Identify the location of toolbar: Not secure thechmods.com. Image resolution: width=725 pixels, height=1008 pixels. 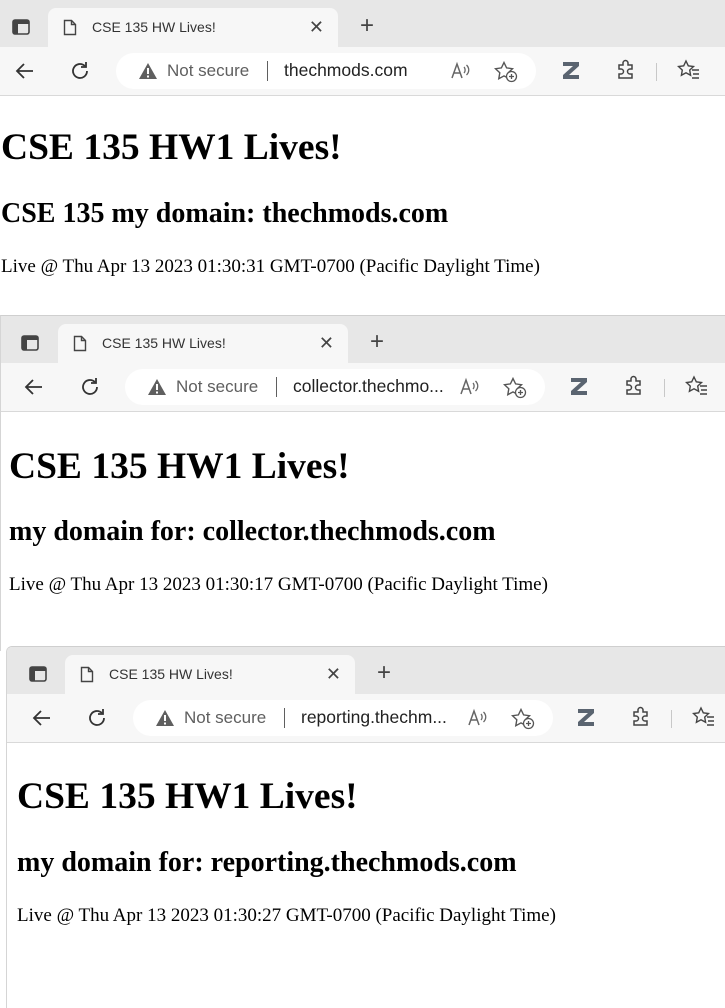
(362, 71).